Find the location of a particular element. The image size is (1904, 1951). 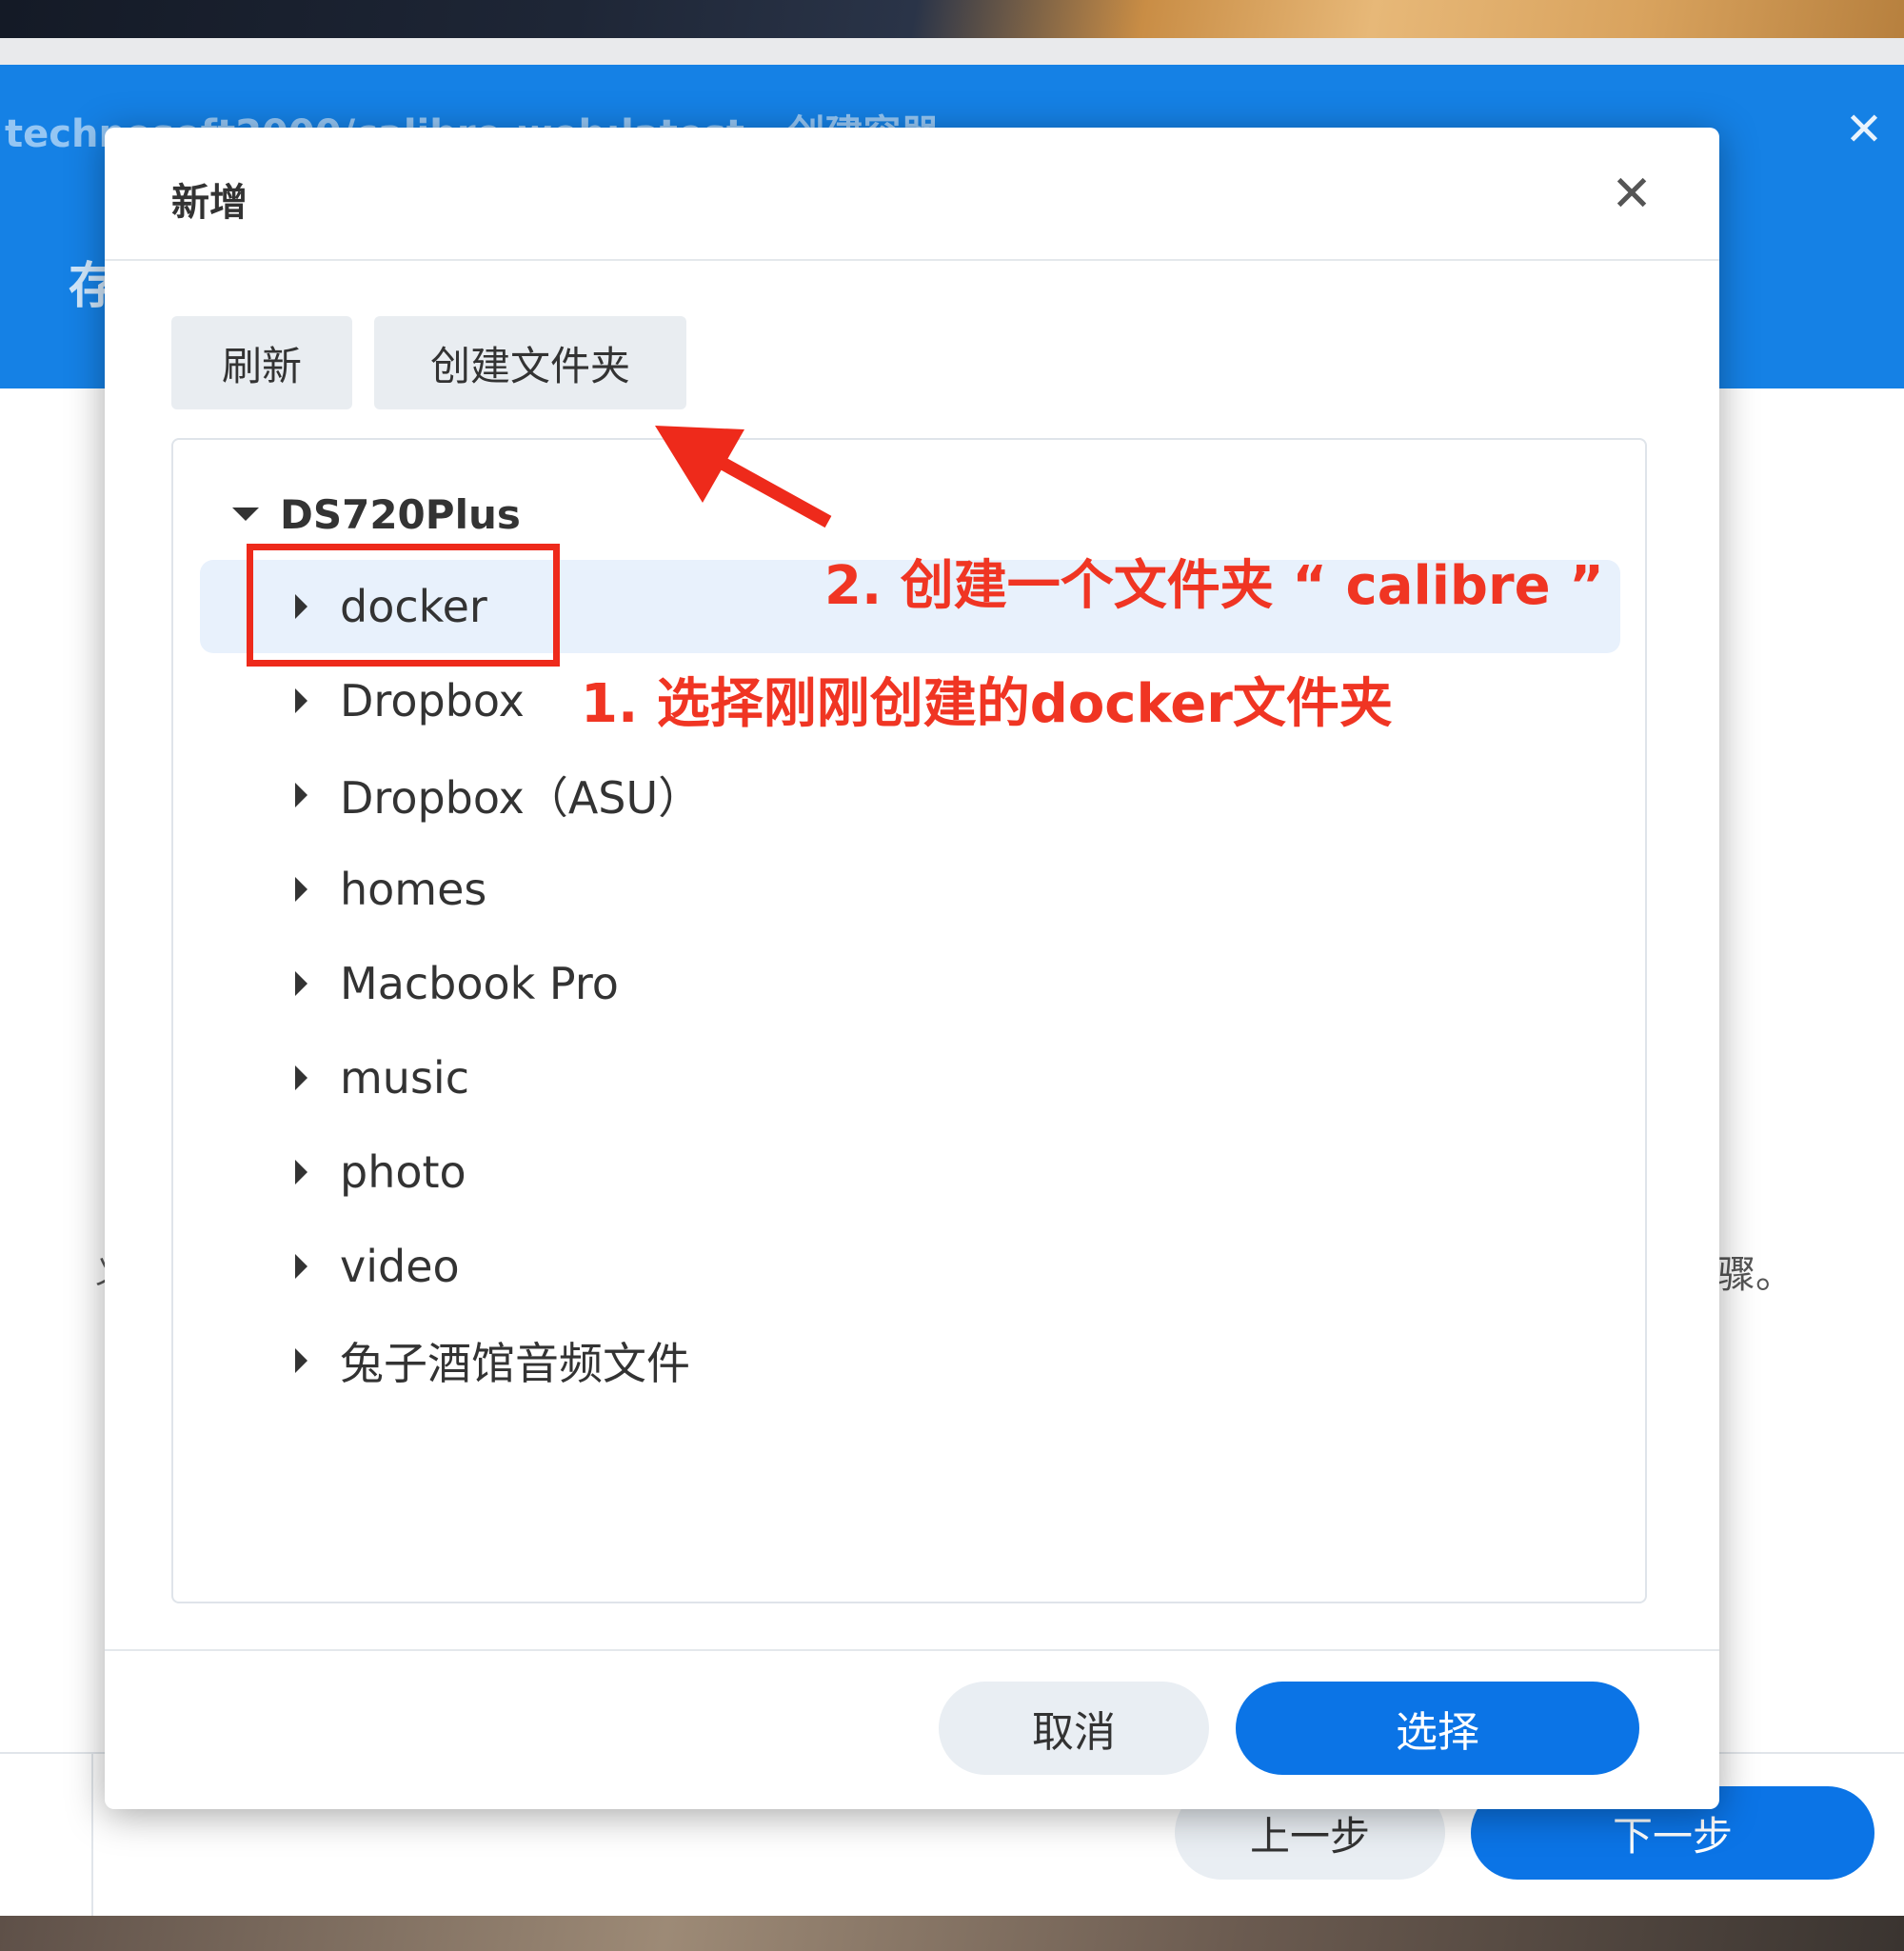

wizard-body-text-right: 骤。 is located at coordinates (1755, 1275).